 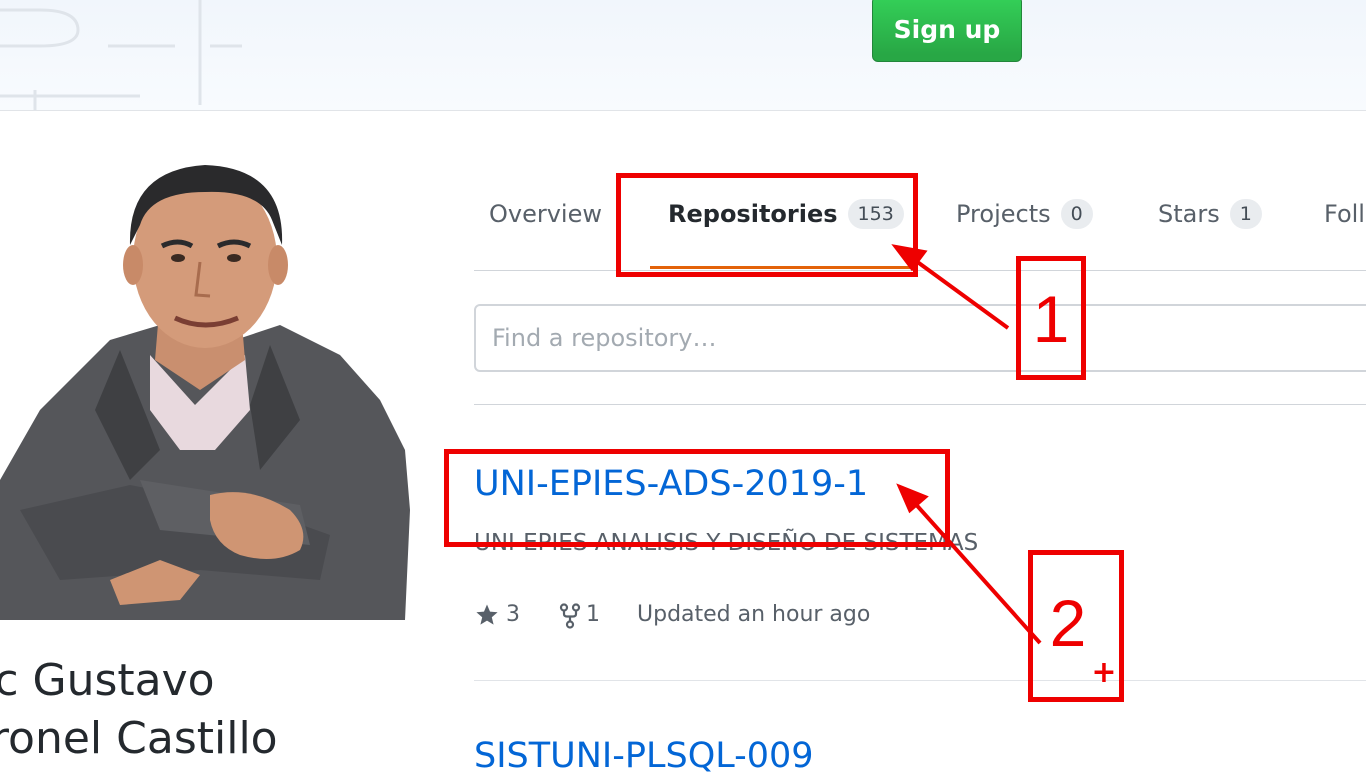 What do you see at coordinates (920, 338) in the screenshot?
I see `find-repository-input` at bounding box center [920, 338].